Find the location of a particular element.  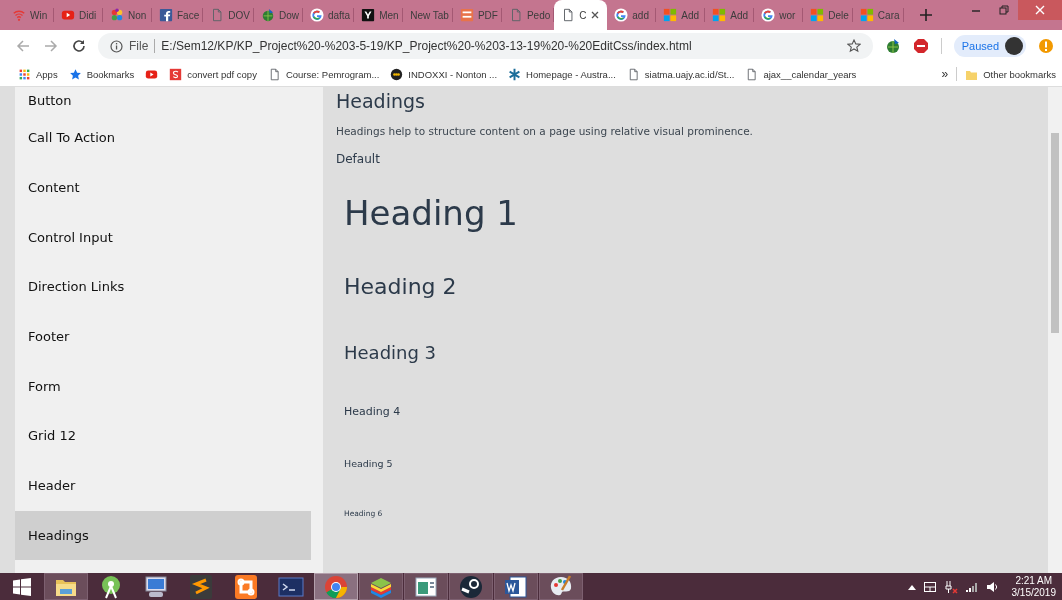

alert-icon is located at coordinates (1046, 46).